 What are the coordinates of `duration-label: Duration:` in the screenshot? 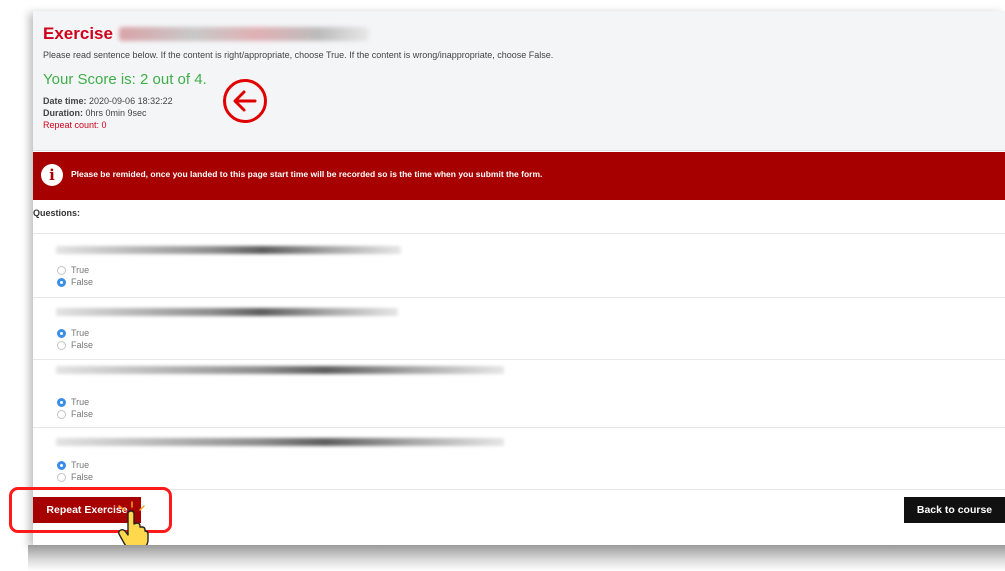 It's located at (63, 113).